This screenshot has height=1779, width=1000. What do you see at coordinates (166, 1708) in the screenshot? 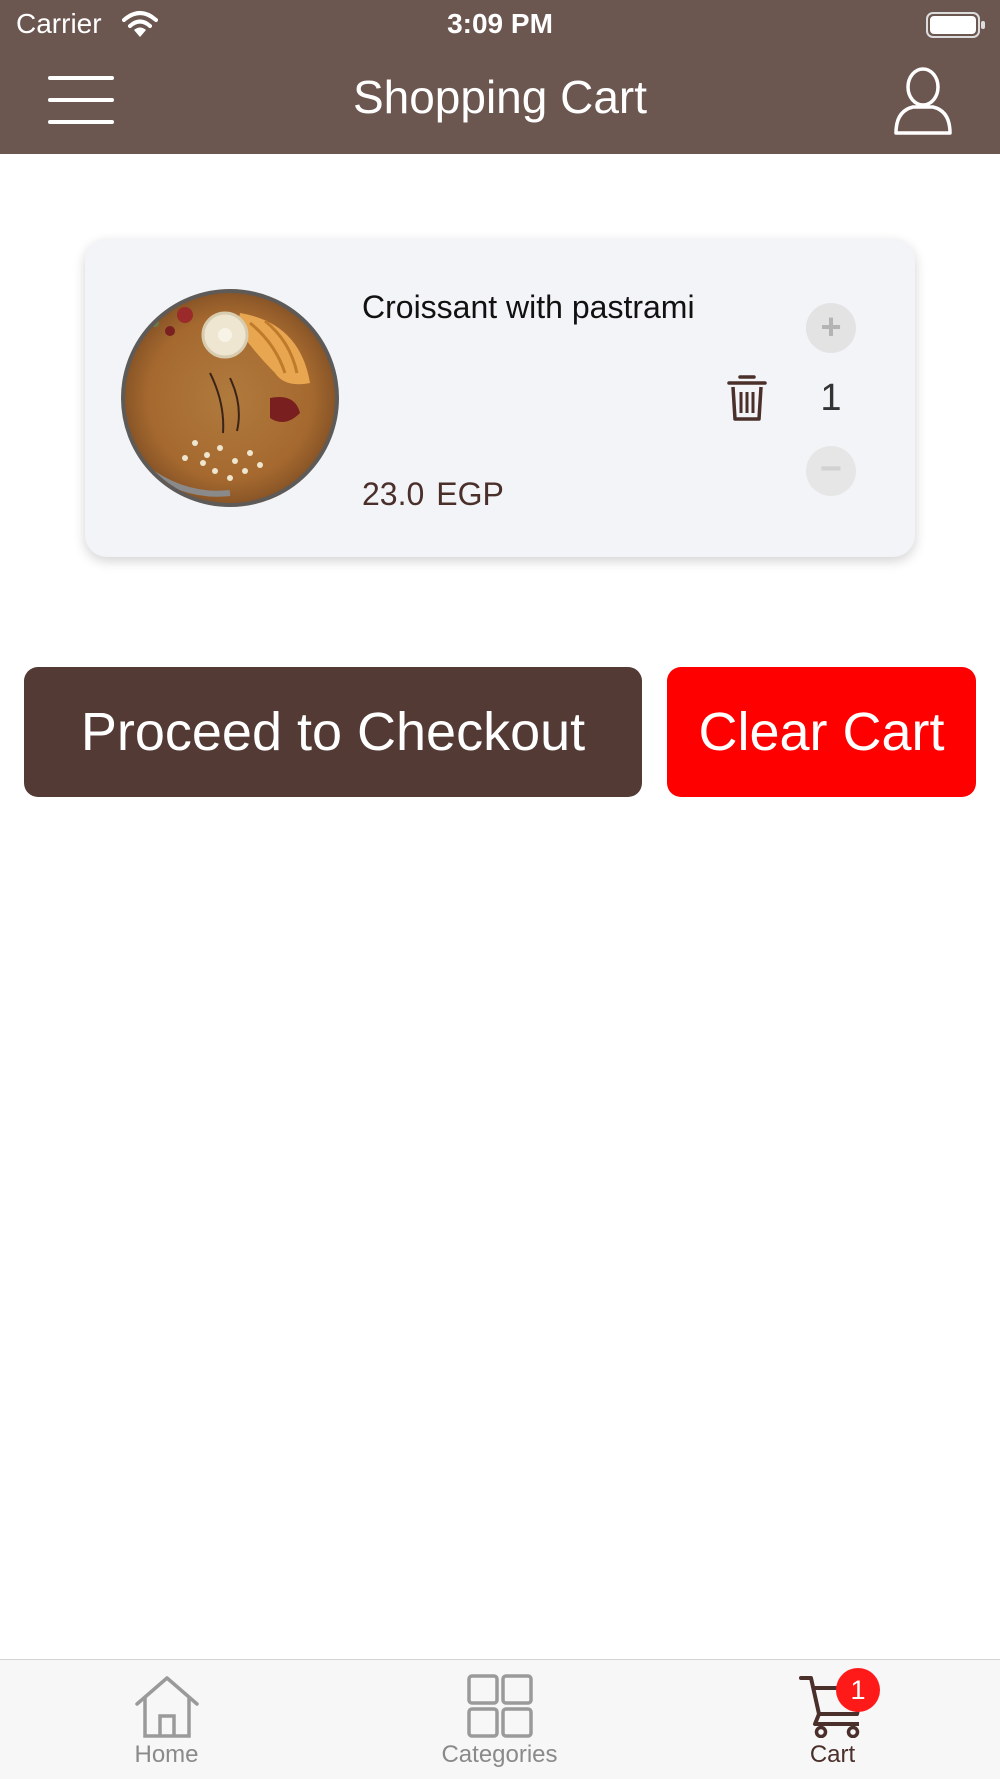
I see `home-icon` at bounding box center [166, 1708].